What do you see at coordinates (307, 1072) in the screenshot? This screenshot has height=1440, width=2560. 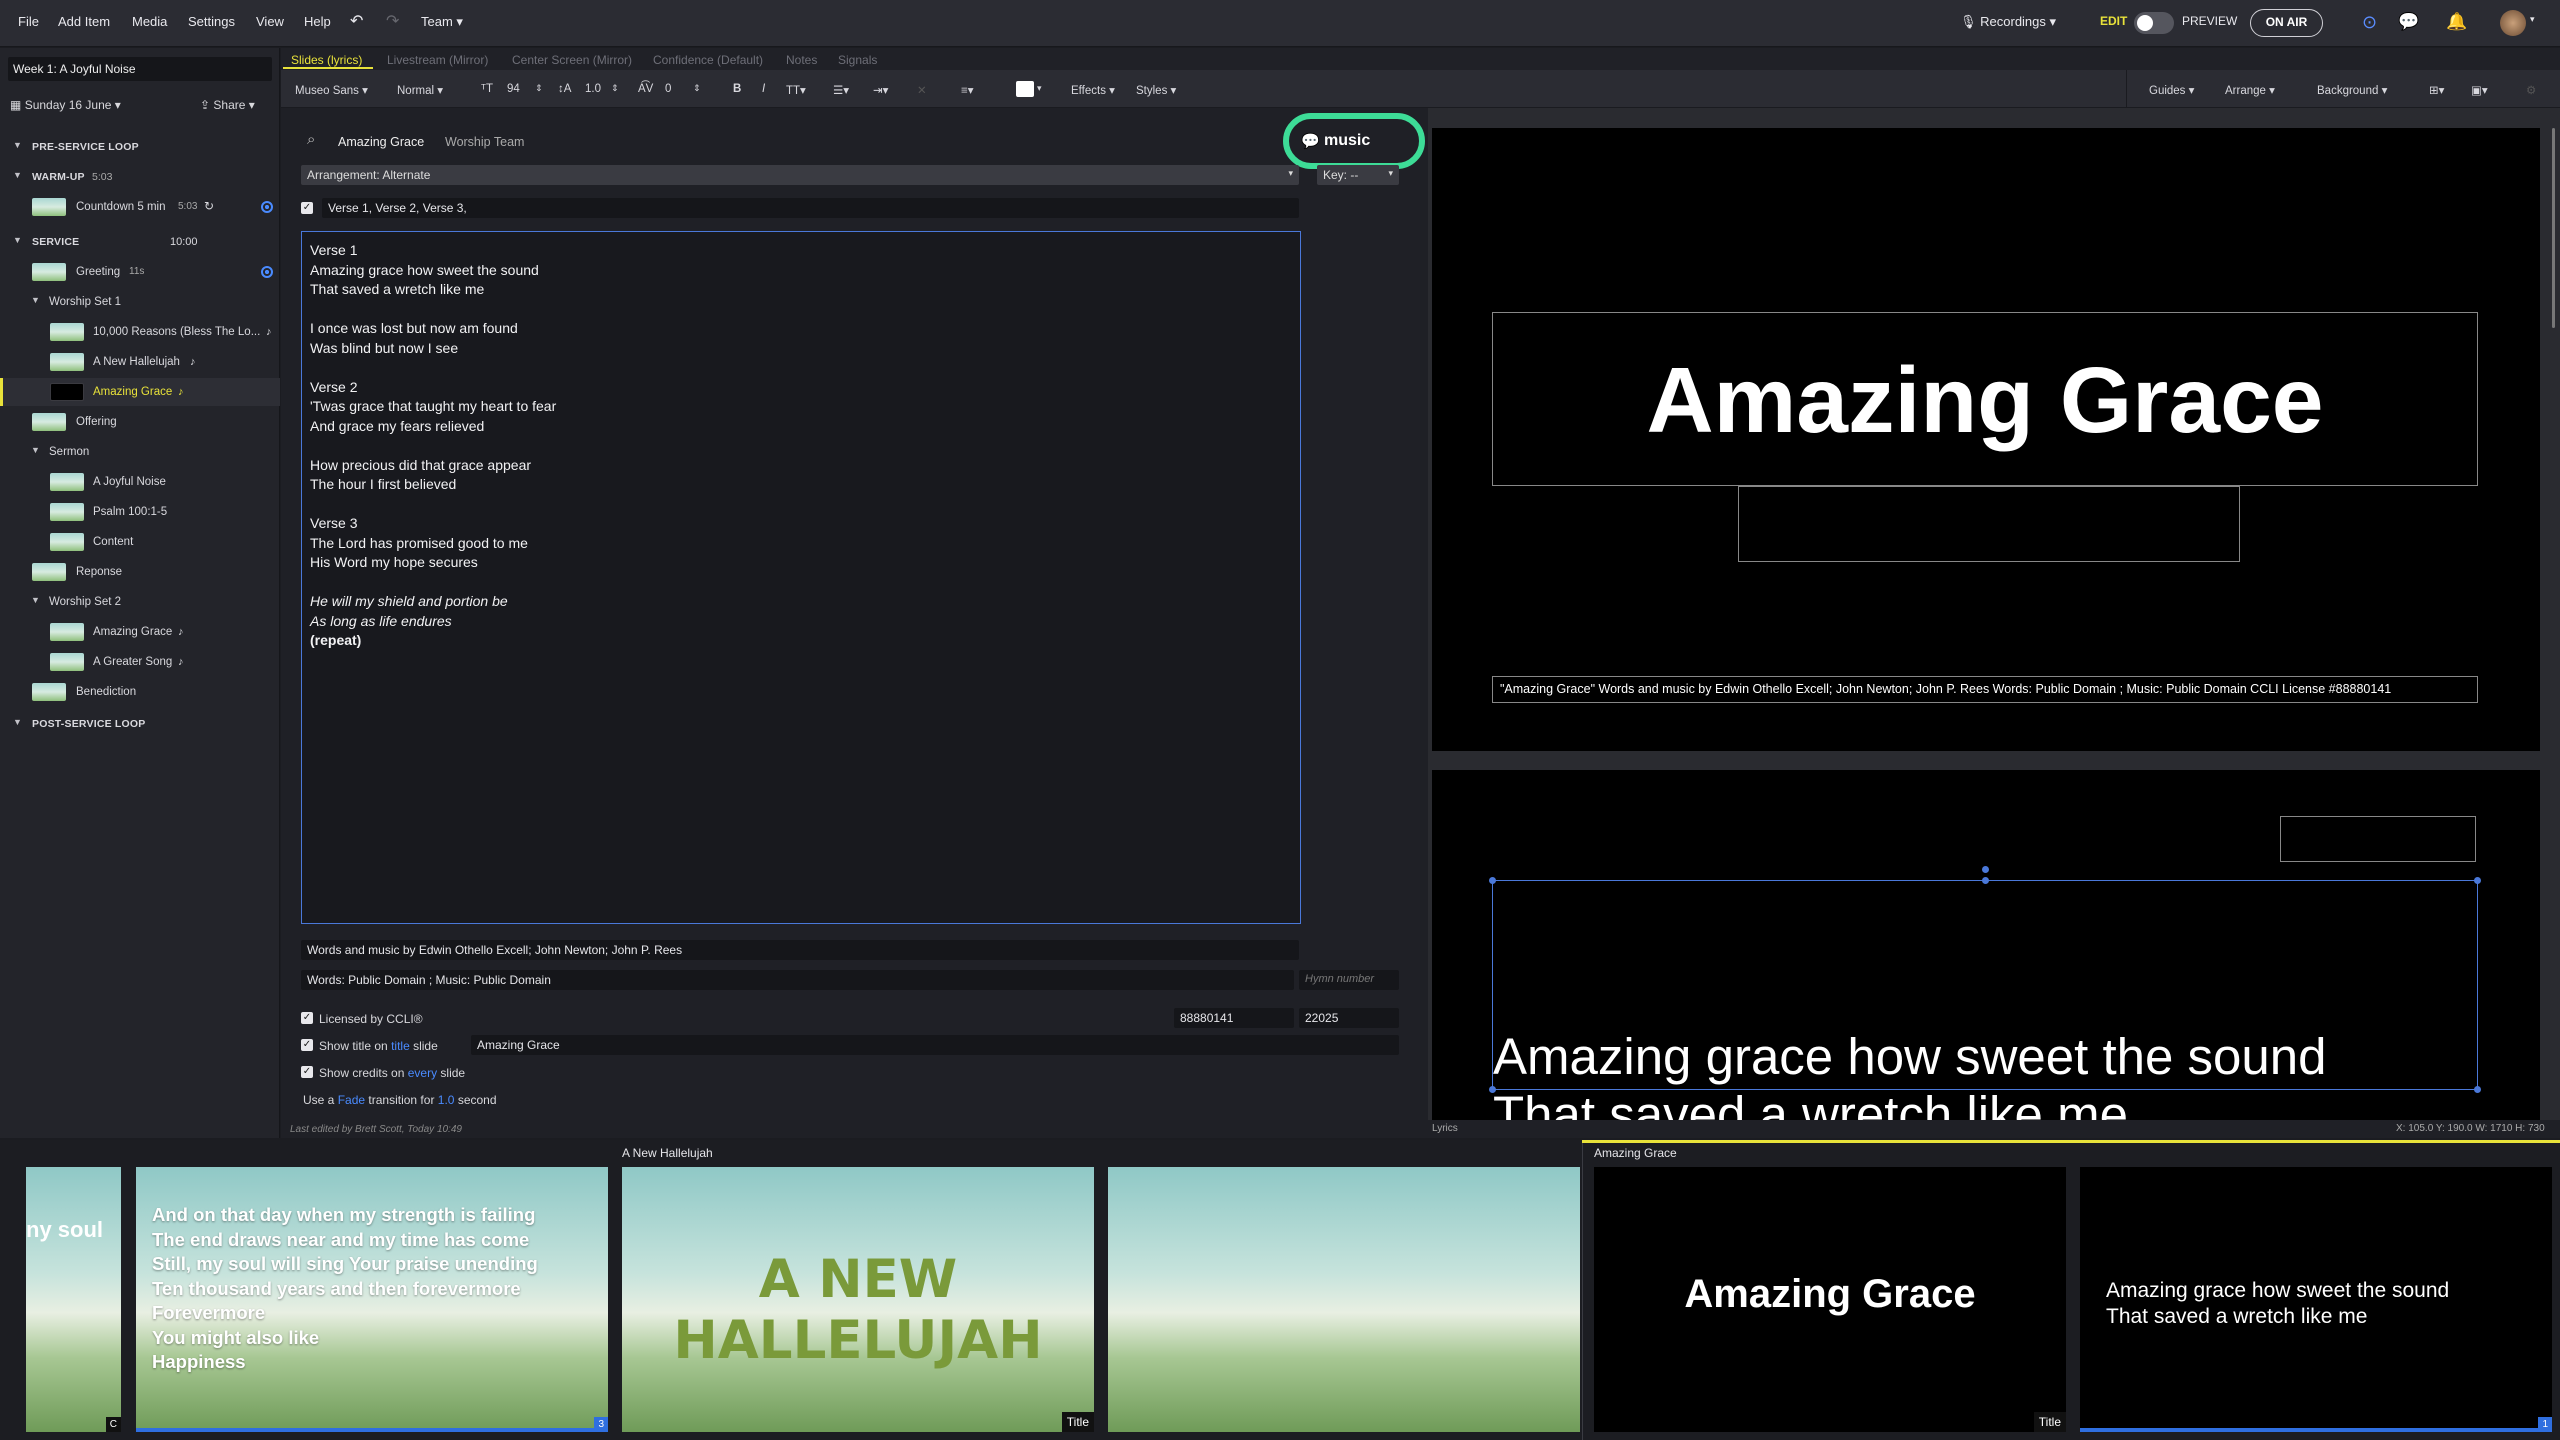 I see `show-credits-checkbox: ✓` at bounding box center [307, 1072].